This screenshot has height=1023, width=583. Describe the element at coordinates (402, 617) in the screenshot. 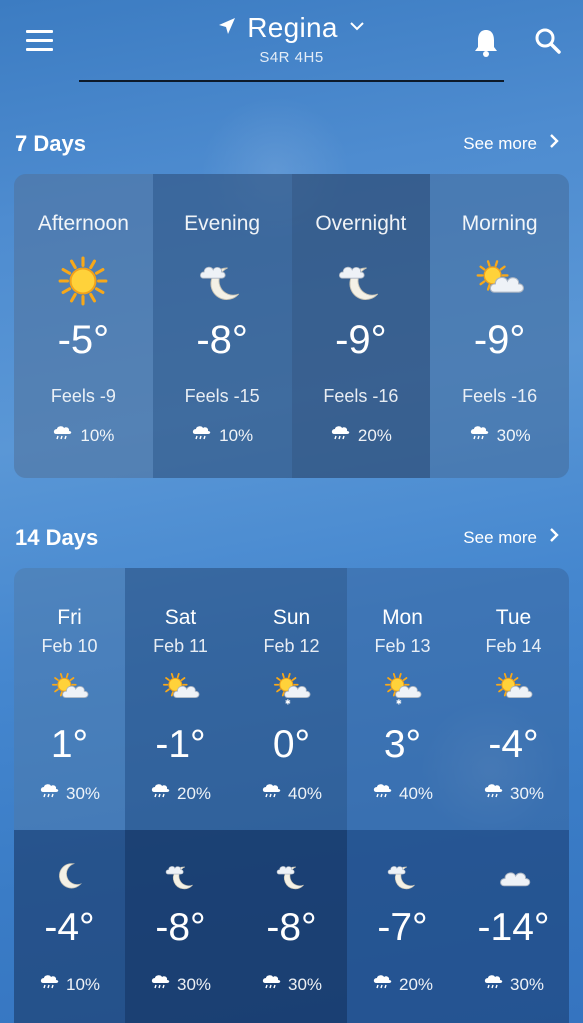

I see `day-name: Mon` at that location.